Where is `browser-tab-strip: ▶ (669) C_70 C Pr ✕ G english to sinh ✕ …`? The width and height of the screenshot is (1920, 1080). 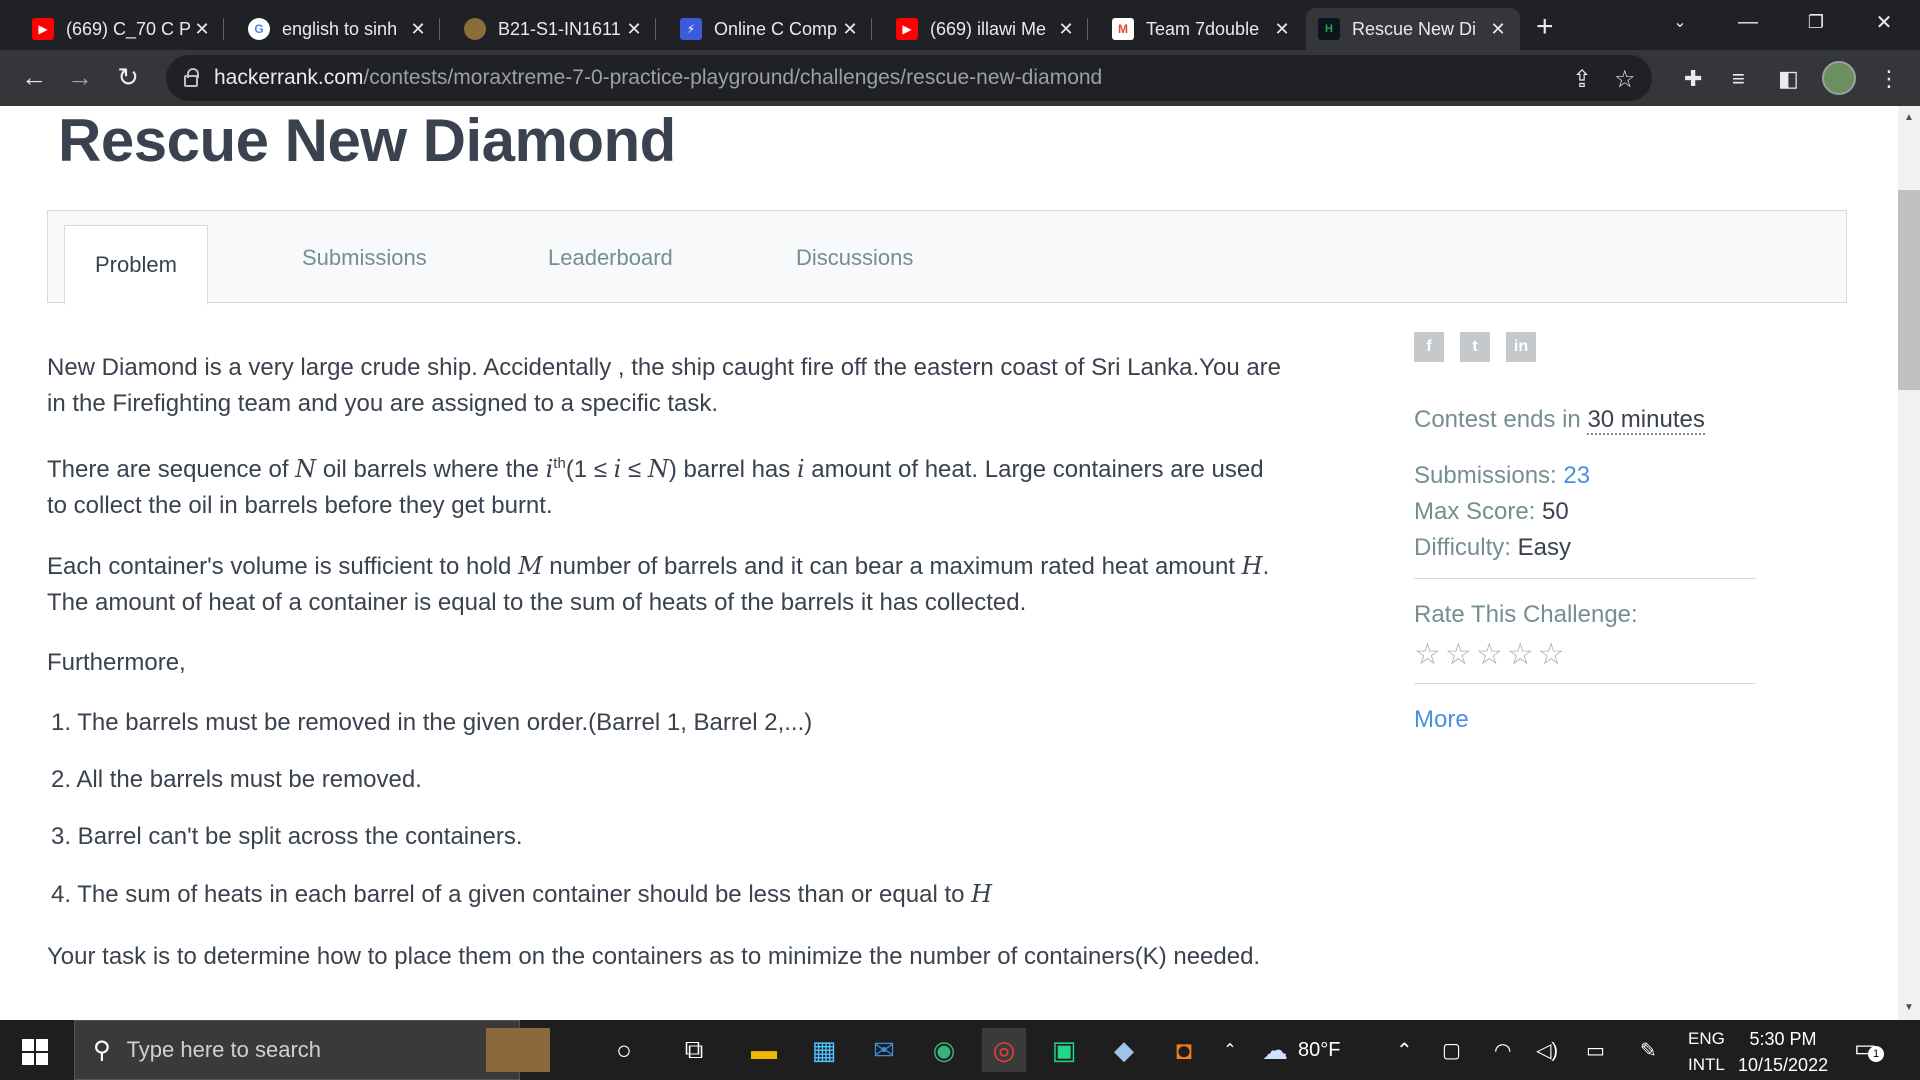
browser-tab-strip: ▶ (669) C_70 C Pr ✕ G english to sinh ✕ … is located at coordinates (960, 25).